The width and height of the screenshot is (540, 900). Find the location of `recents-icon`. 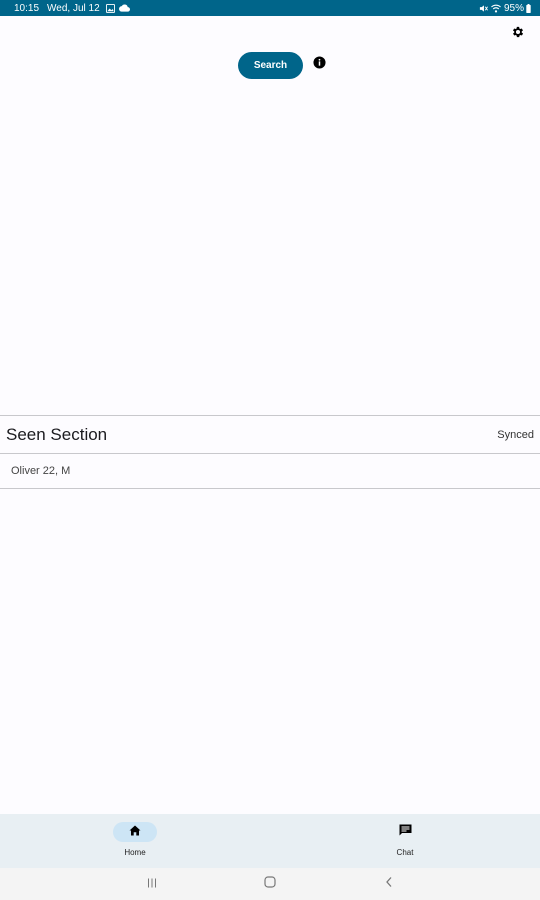

recents-icon is located at coordinates (152, 884).